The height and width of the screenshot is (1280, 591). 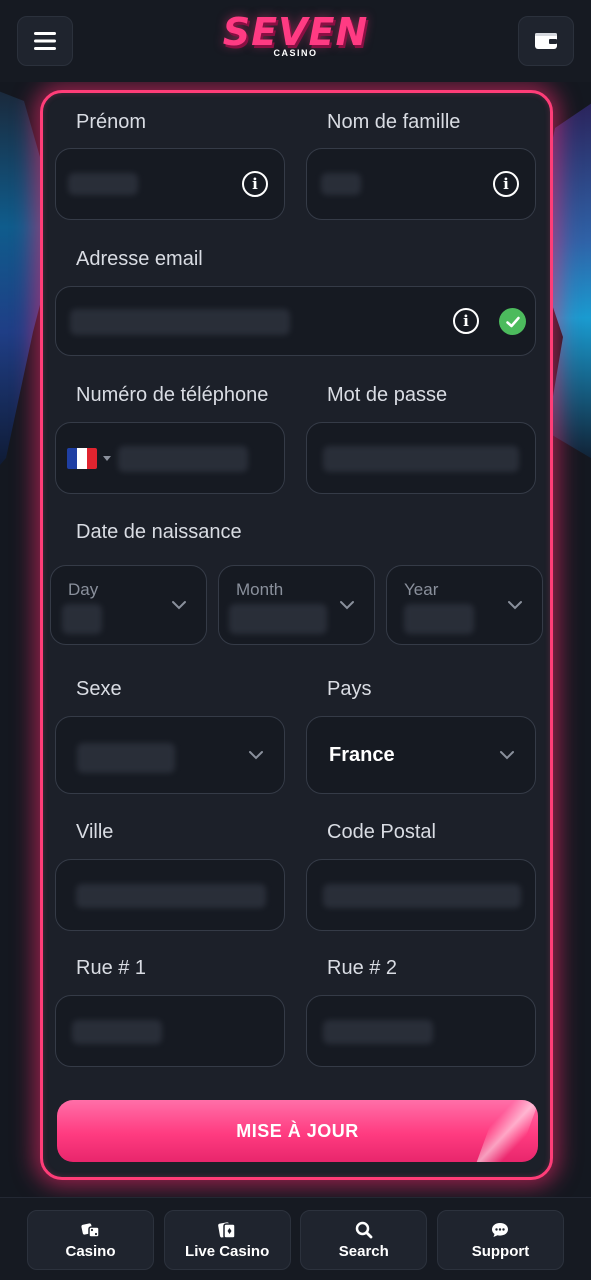 I want to click on check-icon, so click(x=512, y=321).